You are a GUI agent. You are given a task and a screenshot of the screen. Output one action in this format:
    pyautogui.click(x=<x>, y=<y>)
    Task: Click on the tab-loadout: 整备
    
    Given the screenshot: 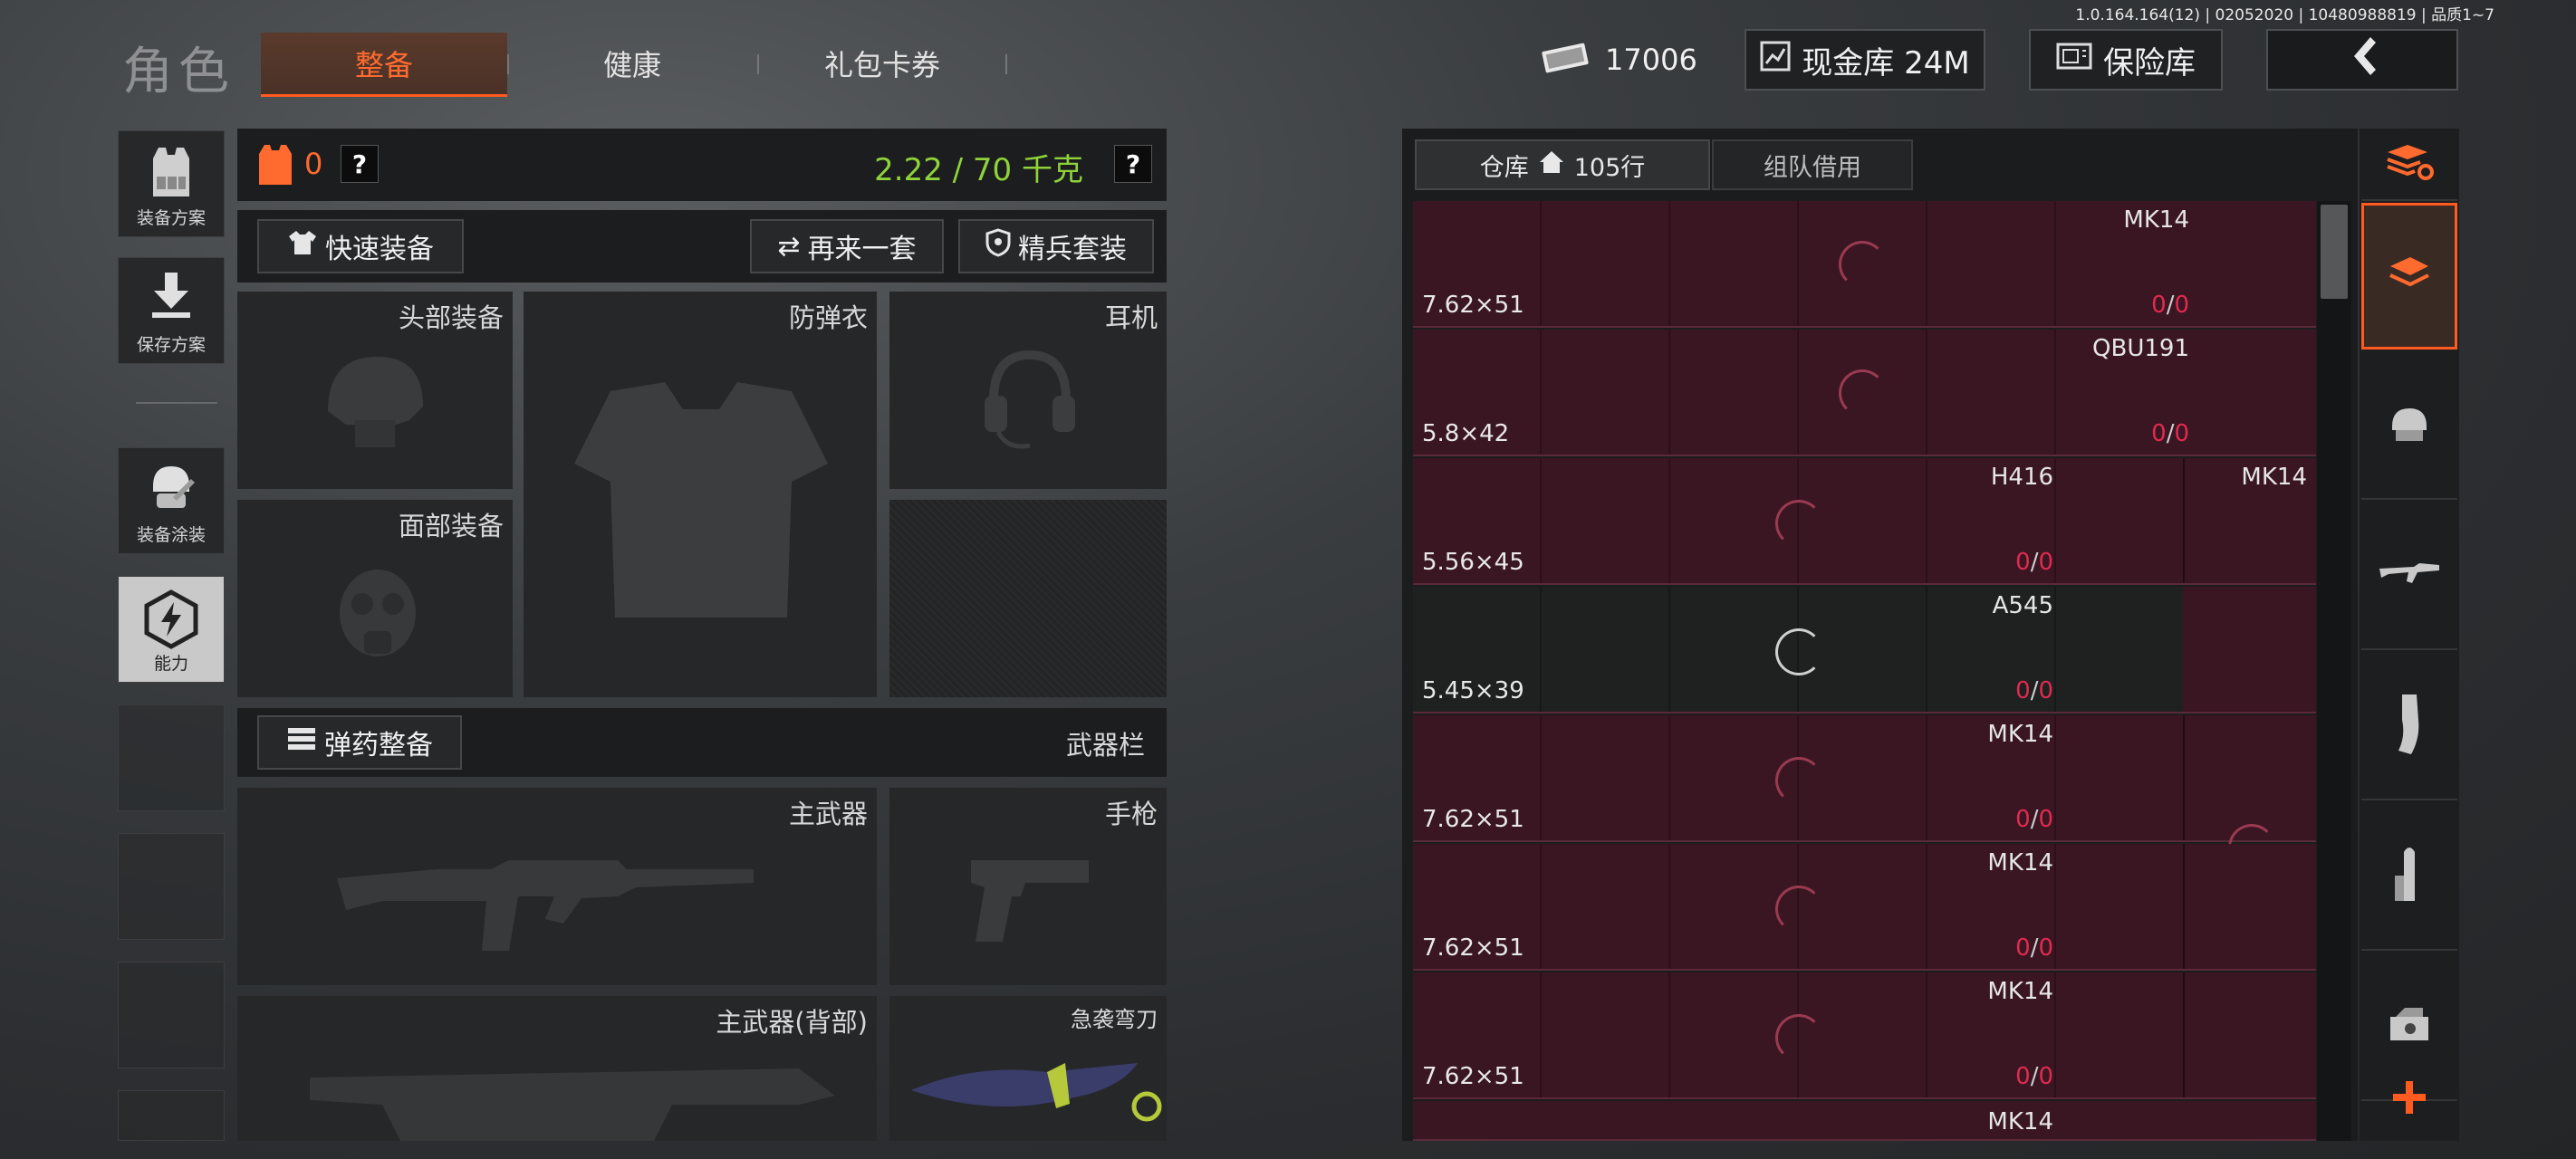 What is the action you would take?
    pyautogui.click(x=384, y=65)
    